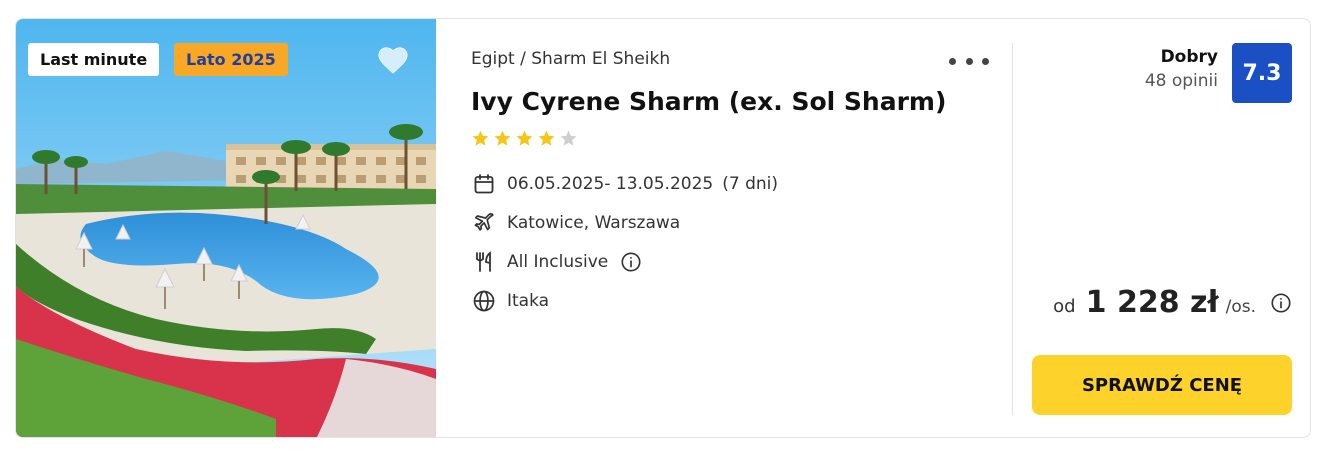  I want to click on star-rating, so click(524, 138).